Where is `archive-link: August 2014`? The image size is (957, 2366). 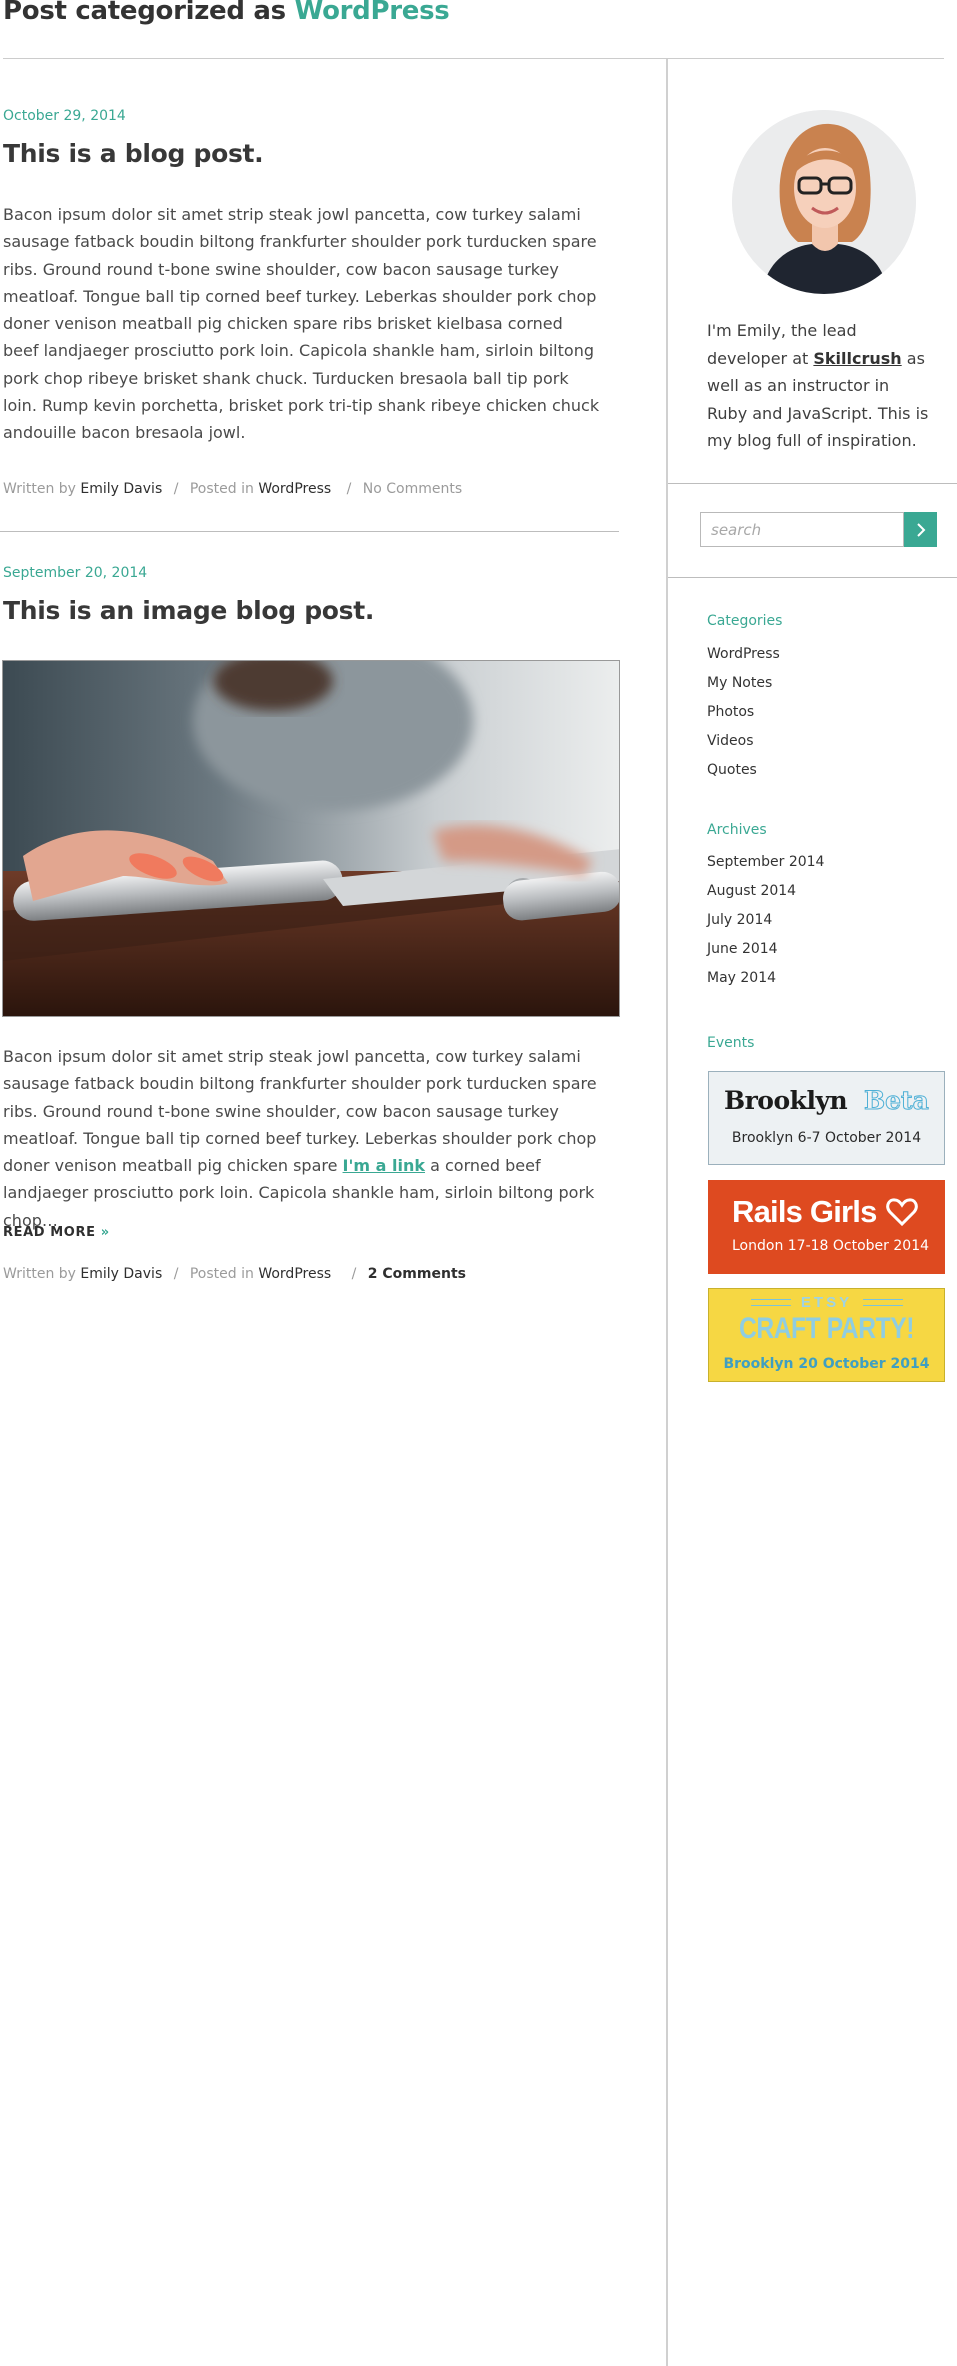
archive-link: August 2014 is located at coordinates (751, 891).